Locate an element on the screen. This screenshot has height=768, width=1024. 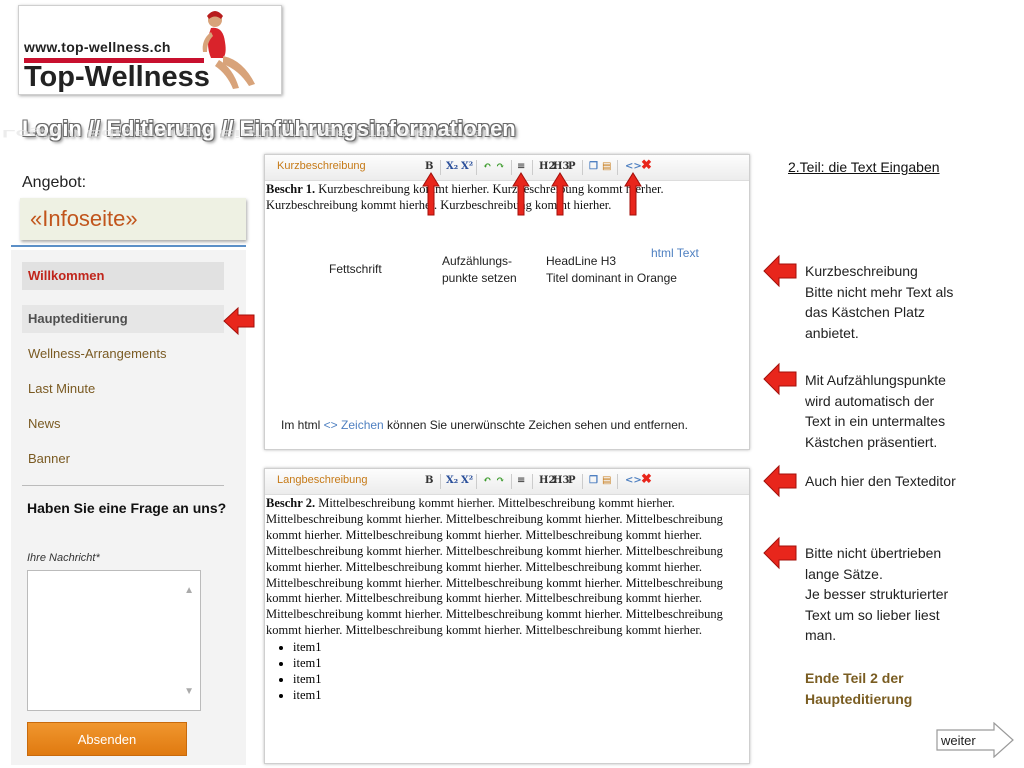
ende-line-2: Haupteditierung is located at coordinates (859, 698).